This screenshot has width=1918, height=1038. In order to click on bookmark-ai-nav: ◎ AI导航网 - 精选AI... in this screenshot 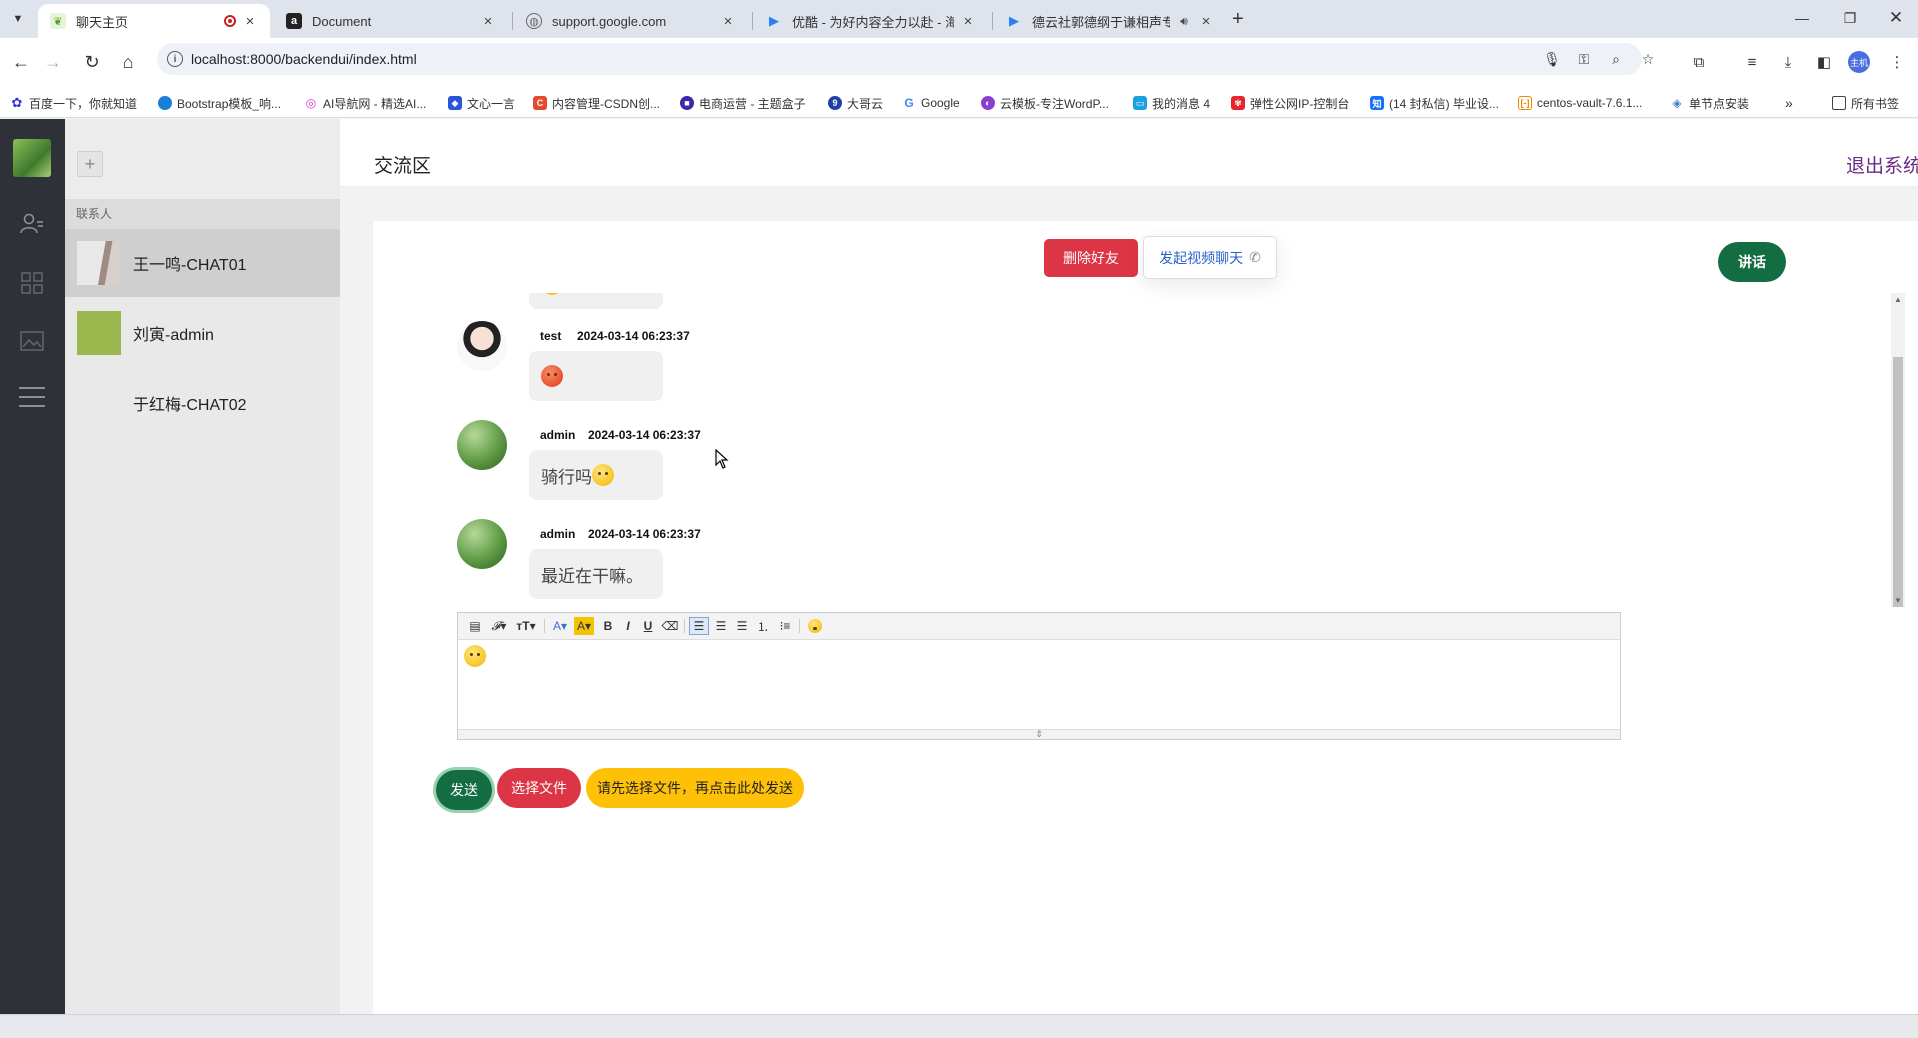, I will do `click(365, 103)`.